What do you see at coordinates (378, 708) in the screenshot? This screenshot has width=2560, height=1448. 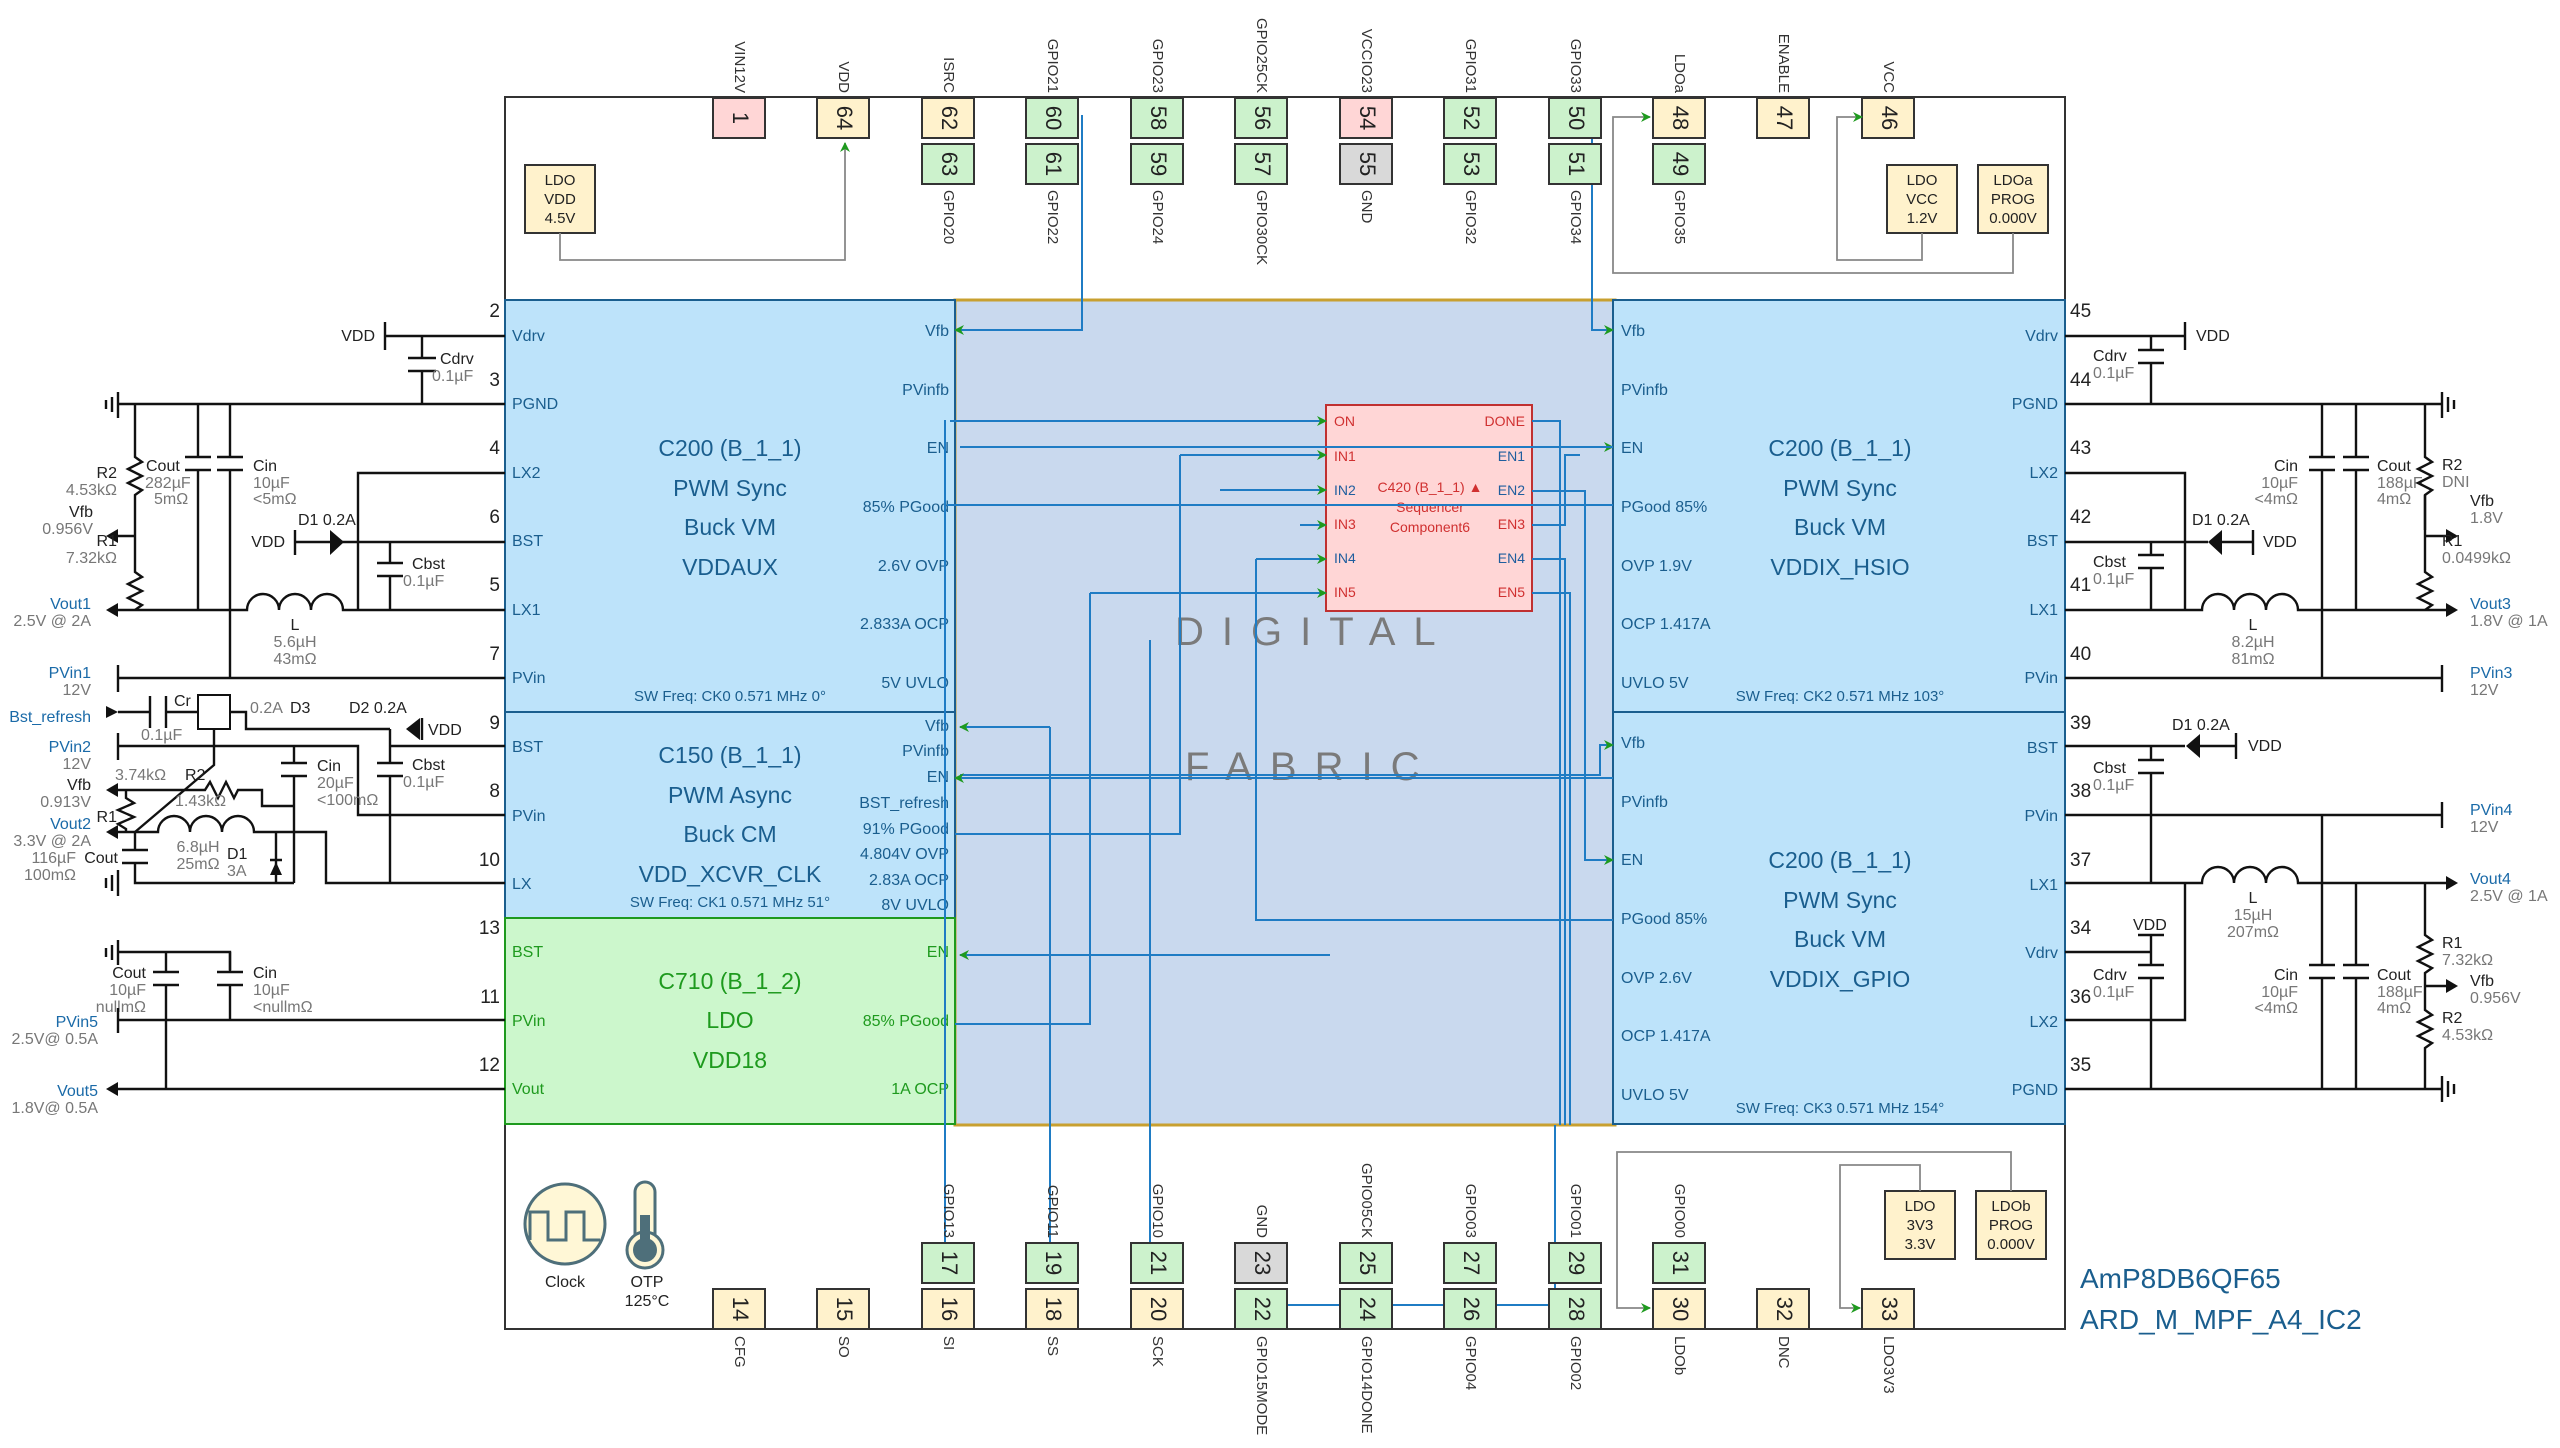 I see `d2-label: D2 0.2A` at bounding box center [378, 708].